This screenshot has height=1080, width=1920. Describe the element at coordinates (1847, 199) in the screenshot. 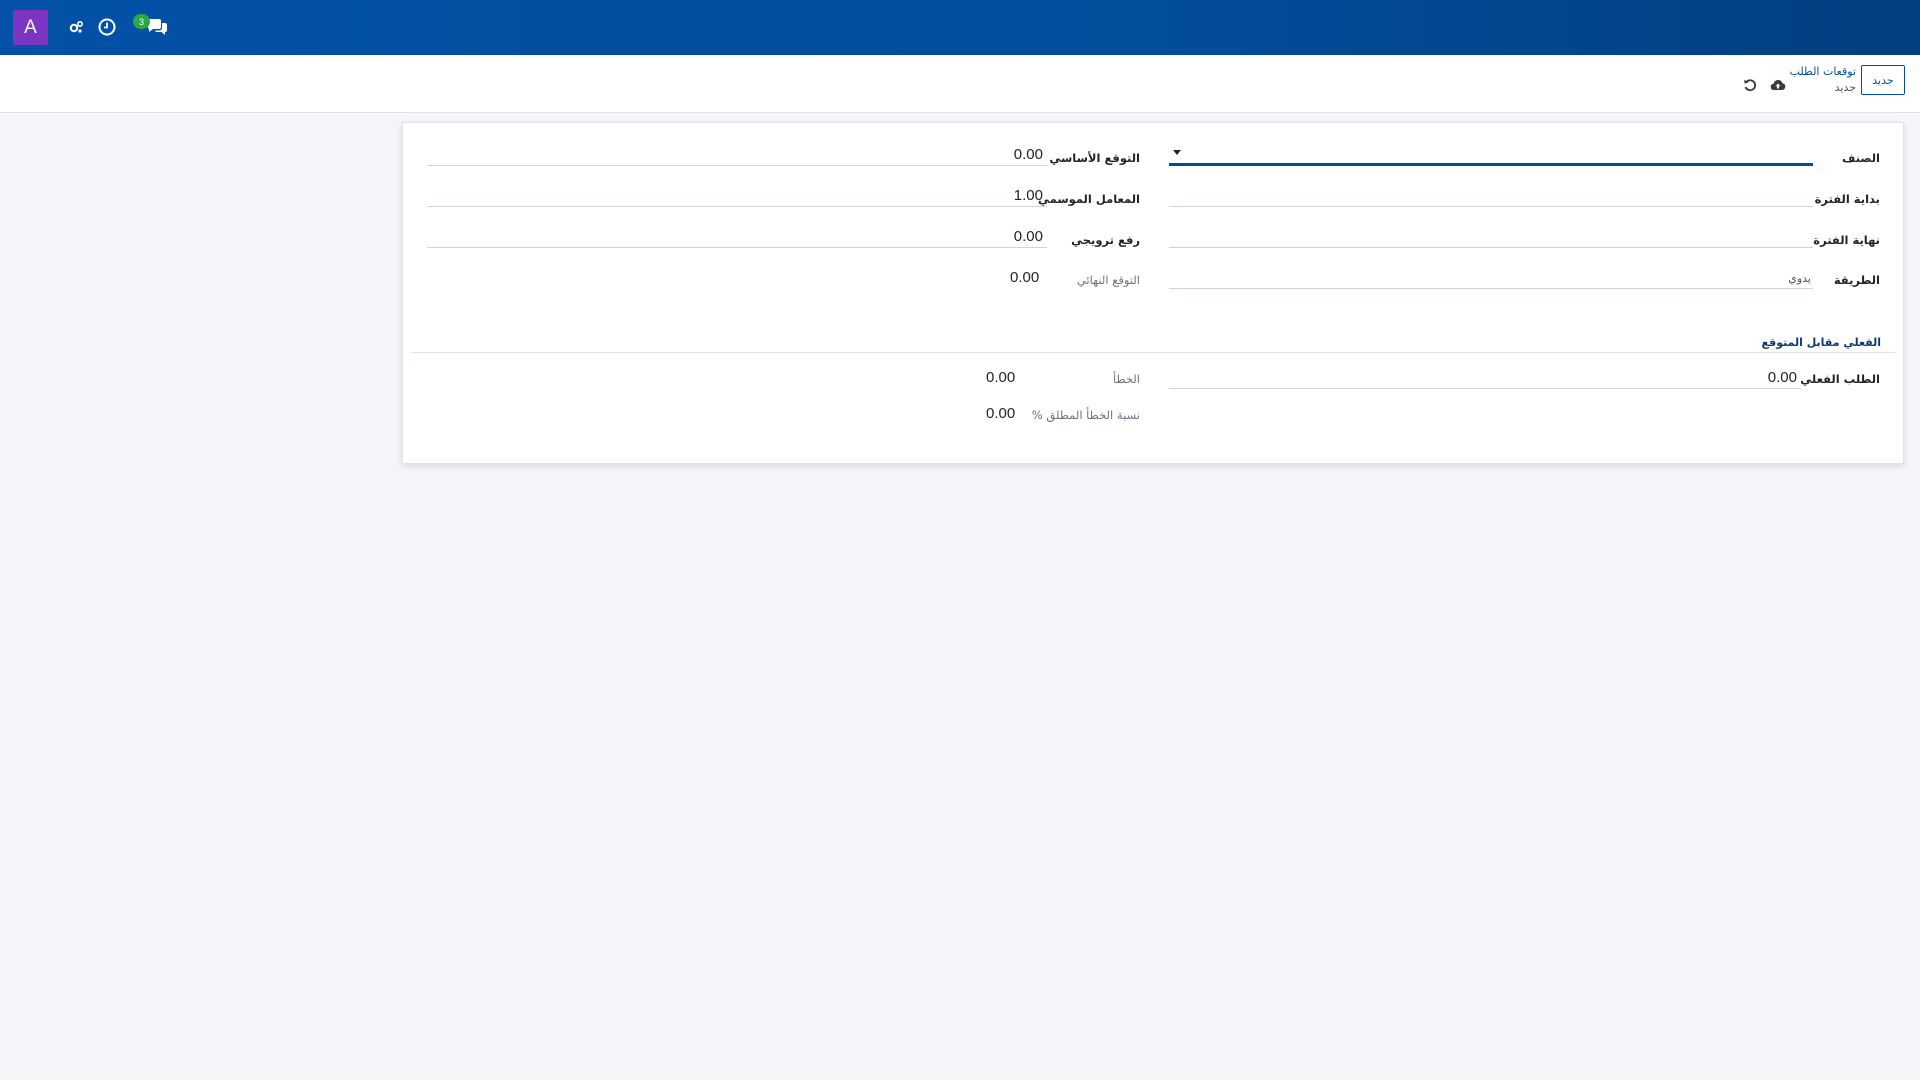

I see `period-start-label: بداية الفترة` at that location.